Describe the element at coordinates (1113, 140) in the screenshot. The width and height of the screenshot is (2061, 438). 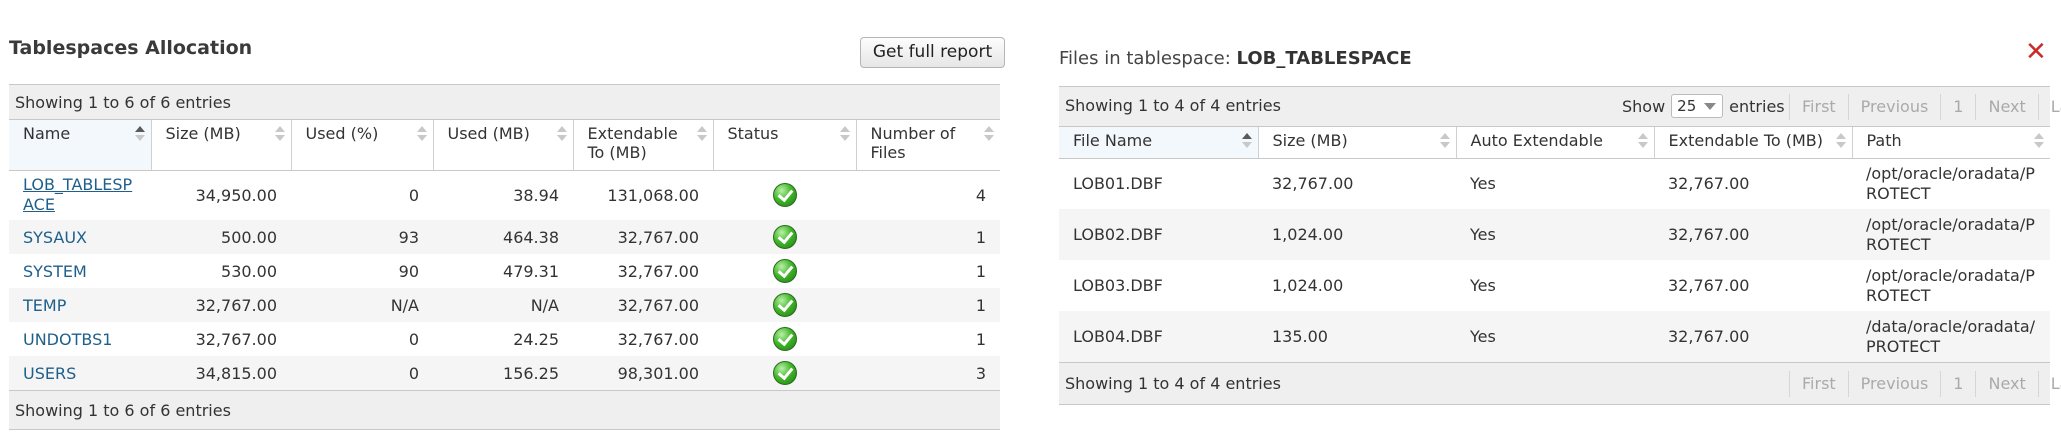
I see `col-label: File Name` at that location.